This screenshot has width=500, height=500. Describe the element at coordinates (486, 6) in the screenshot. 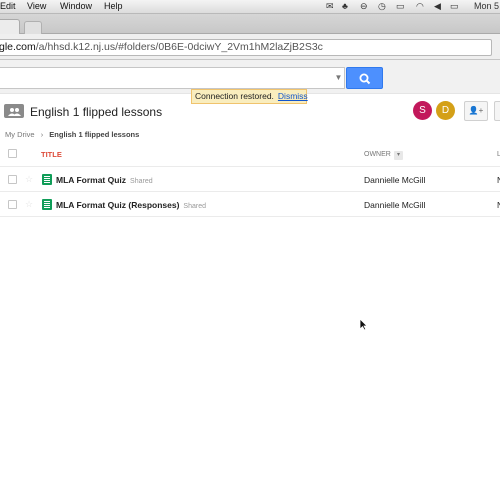

I see `menu-clock: Mon 5` at that location.